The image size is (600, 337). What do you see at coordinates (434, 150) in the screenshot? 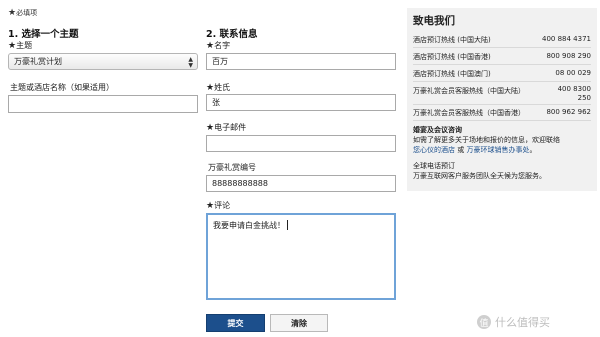
I see `hotel-link: 您心仪的酒店` at bounding box center [434, 150].